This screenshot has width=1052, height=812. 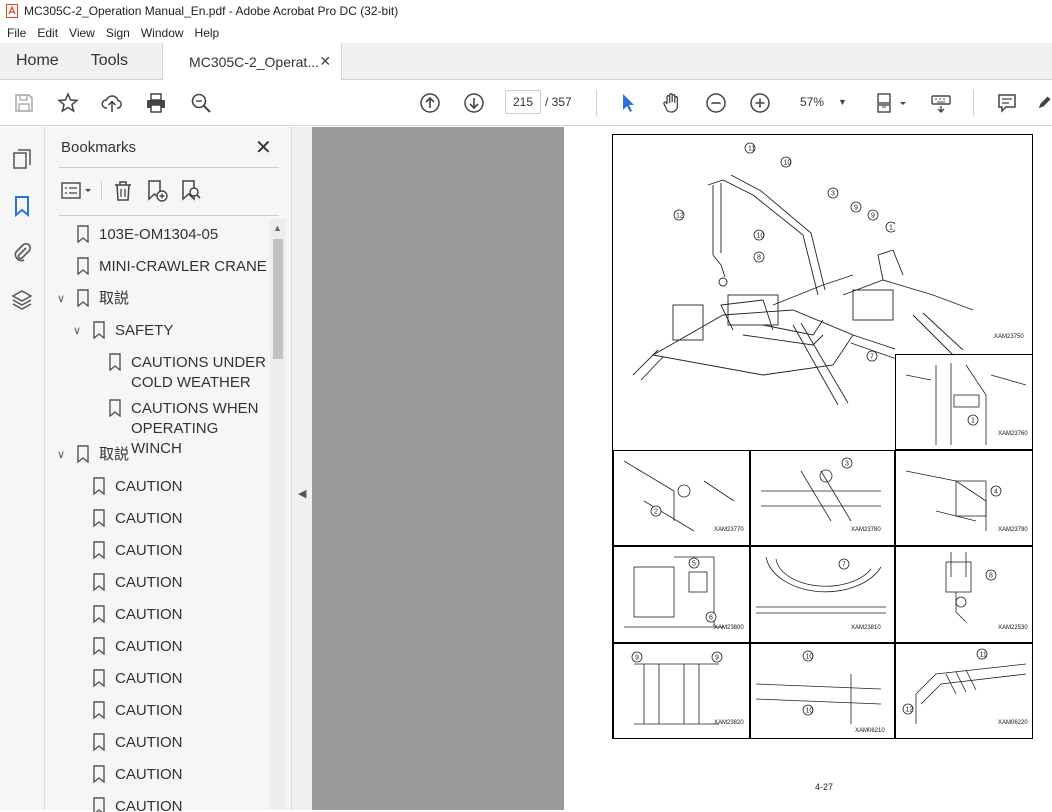 I want to click on delete-icon, so click(x=123, y=191).